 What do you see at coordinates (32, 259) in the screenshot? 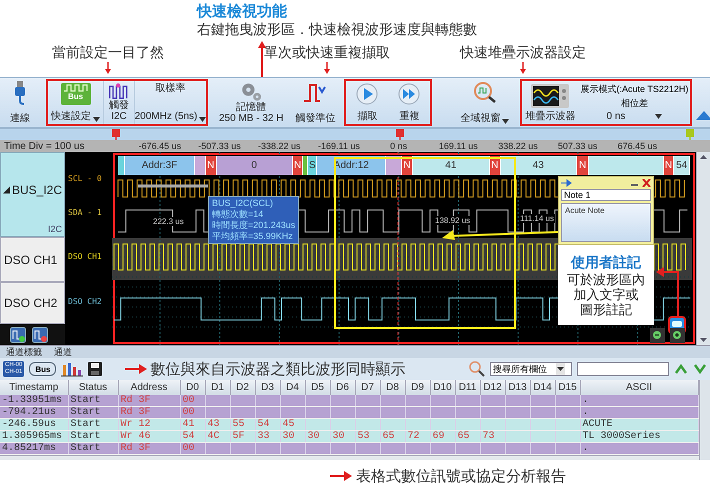
I see `channel-name: DSO CH1` at bounding box center [32, 259].